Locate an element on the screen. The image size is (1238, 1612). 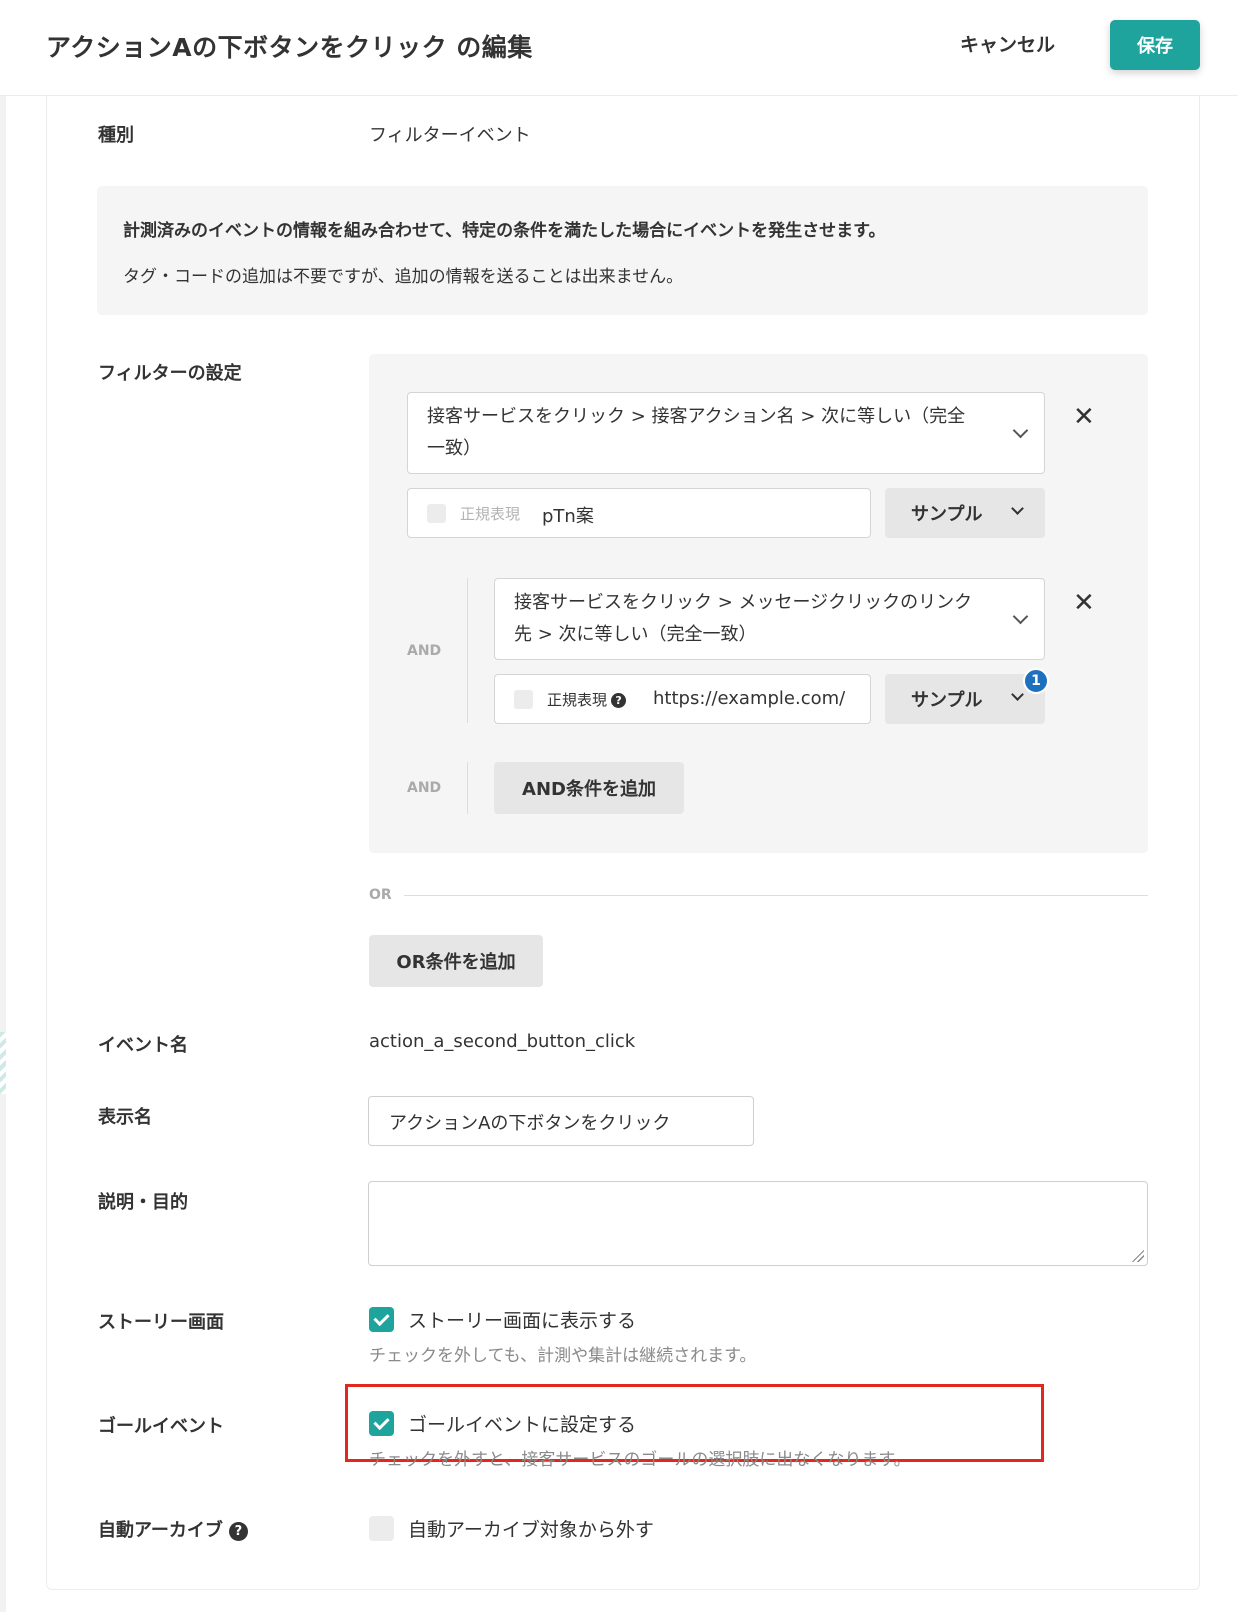
event-name-value: action_a_second_button_click is located at coordinates (502, 1041).